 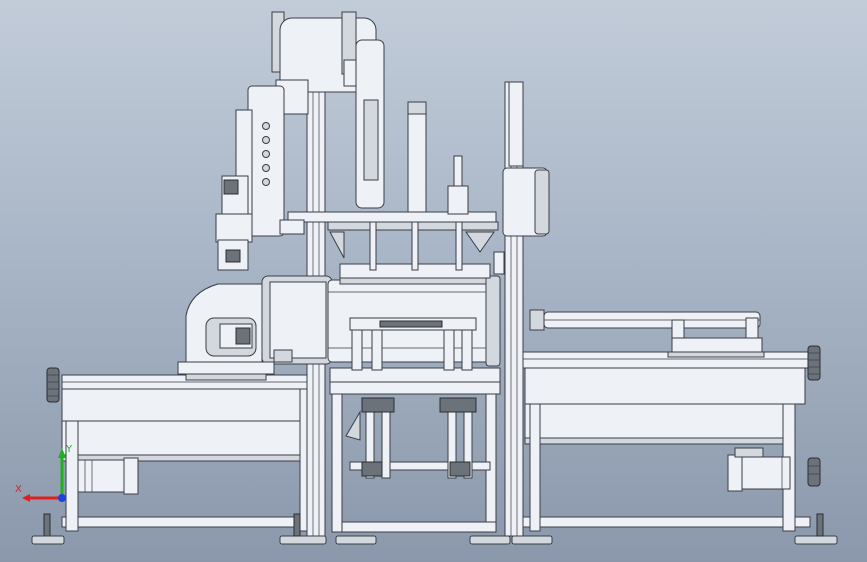 What do you see at coordinates (69, 449) in the screenshot?
I see `triad-y-label: Y` at bounding box center [69, 449].